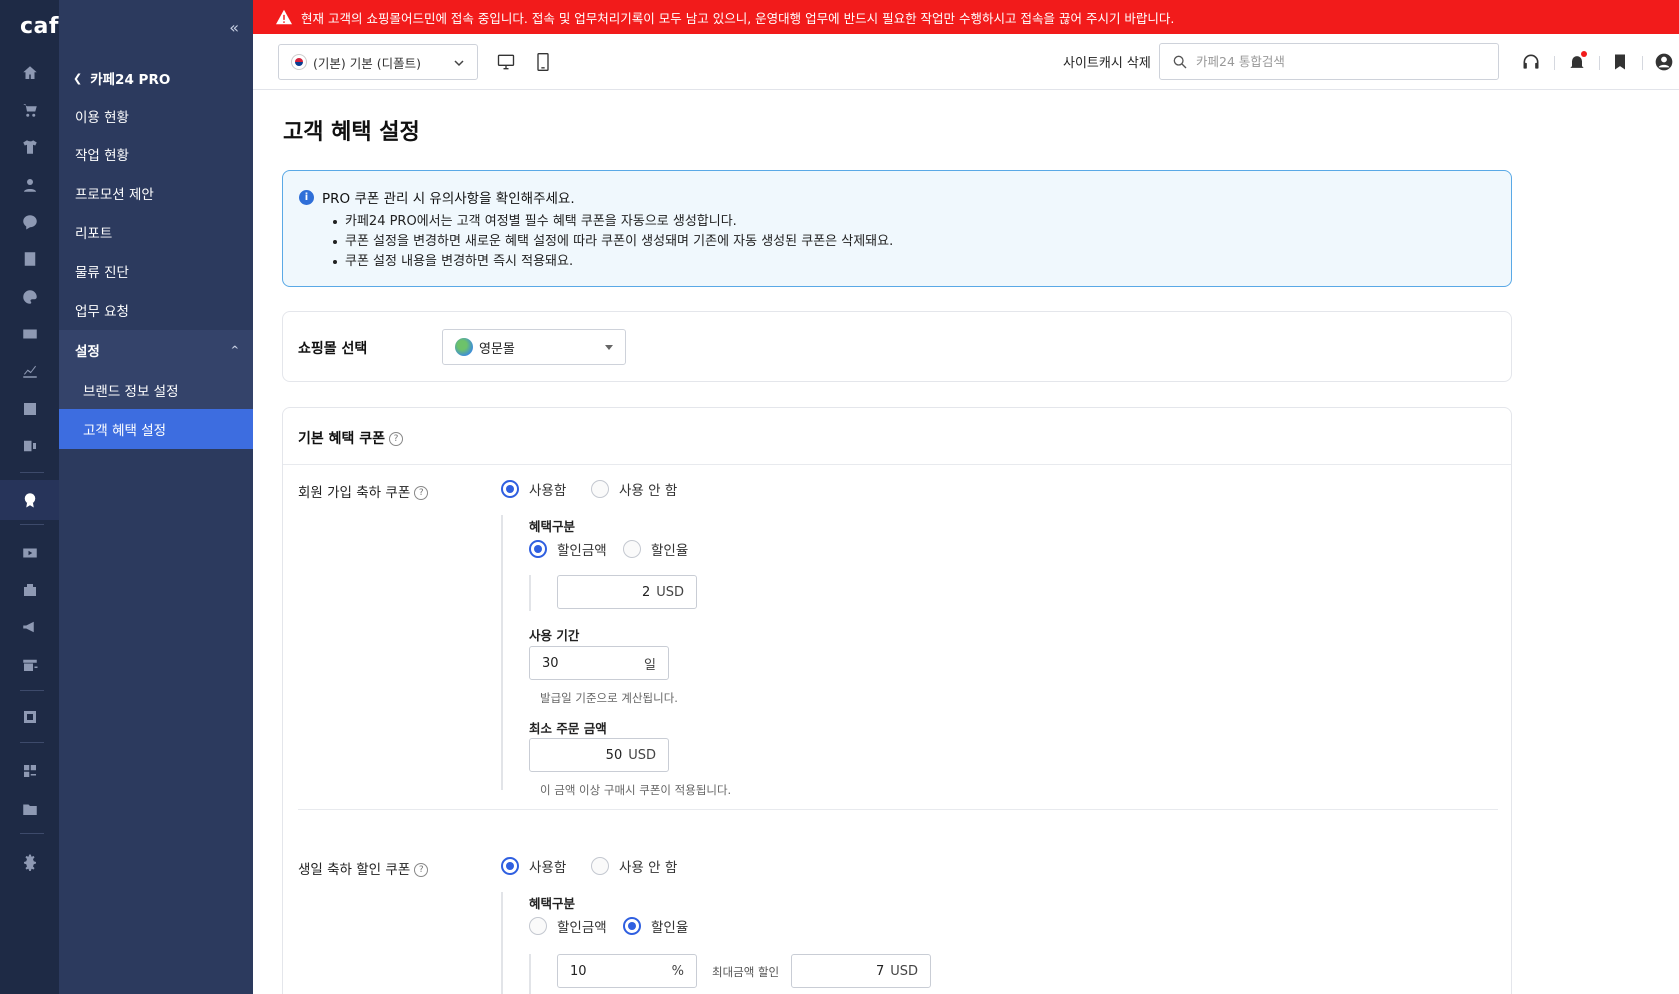 This screenshot has height=994, width=1679. I want to click on warning-icon, so click(284, 17).